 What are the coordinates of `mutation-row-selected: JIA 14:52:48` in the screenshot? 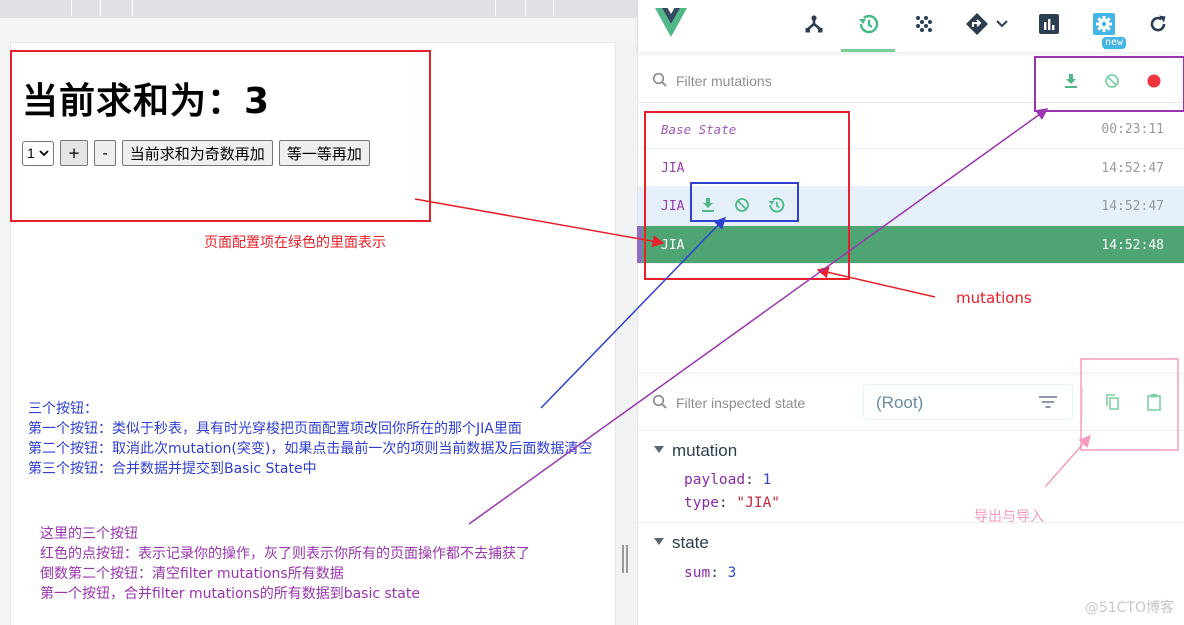 It's located at (910, 244).